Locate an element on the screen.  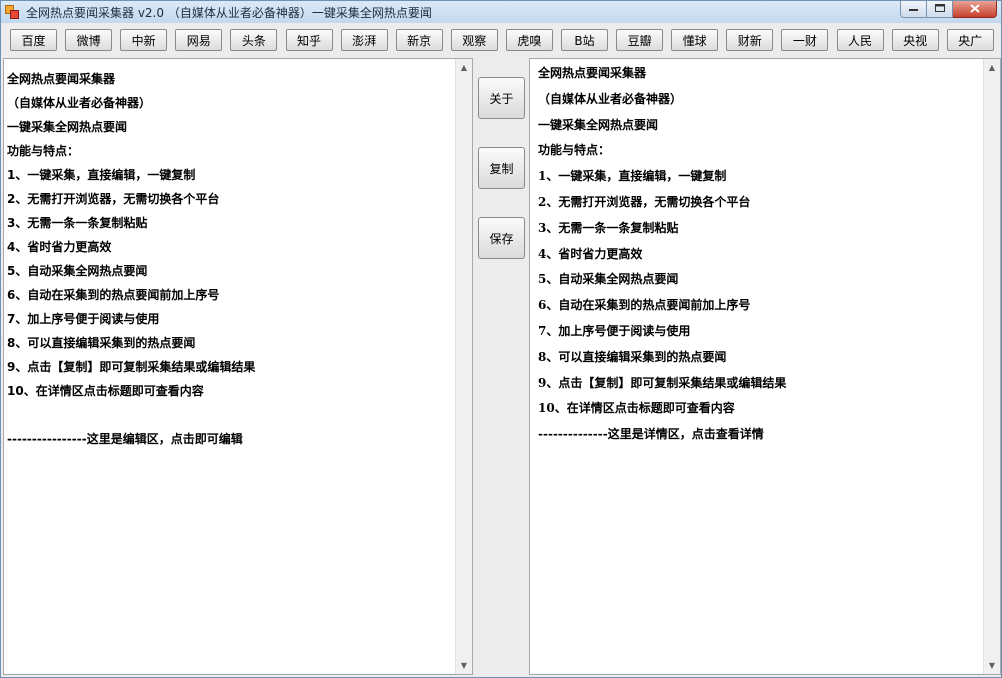
source-button: 豆瓣 is located at coordinates (640, 40).